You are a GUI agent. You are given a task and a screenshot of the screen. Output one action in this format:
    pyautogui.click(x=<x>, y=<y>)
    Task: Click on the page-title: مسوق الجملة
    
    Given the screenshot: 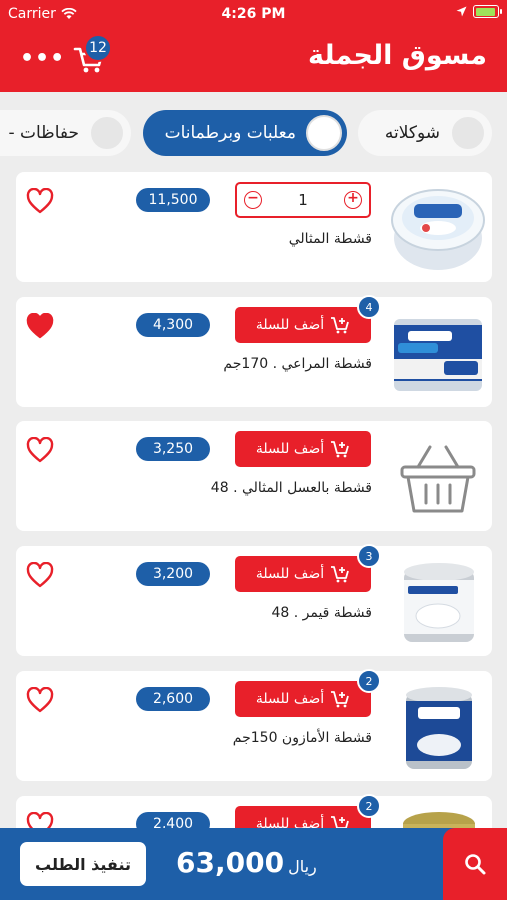 What is the action you would take?
    pyautogui.click(x=397, y=55)
    